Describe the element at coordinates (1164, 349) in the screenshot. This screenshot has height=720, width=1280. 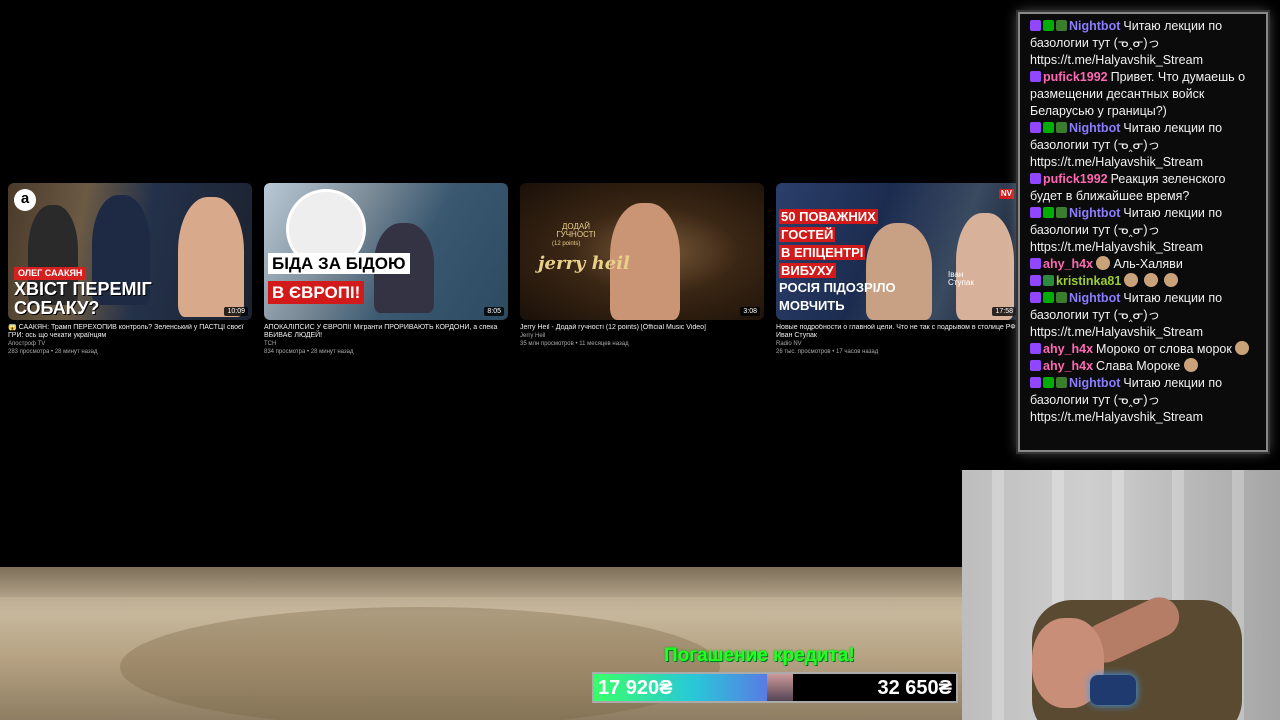
I see `chat-text: Мороко от слова морок` at that location.